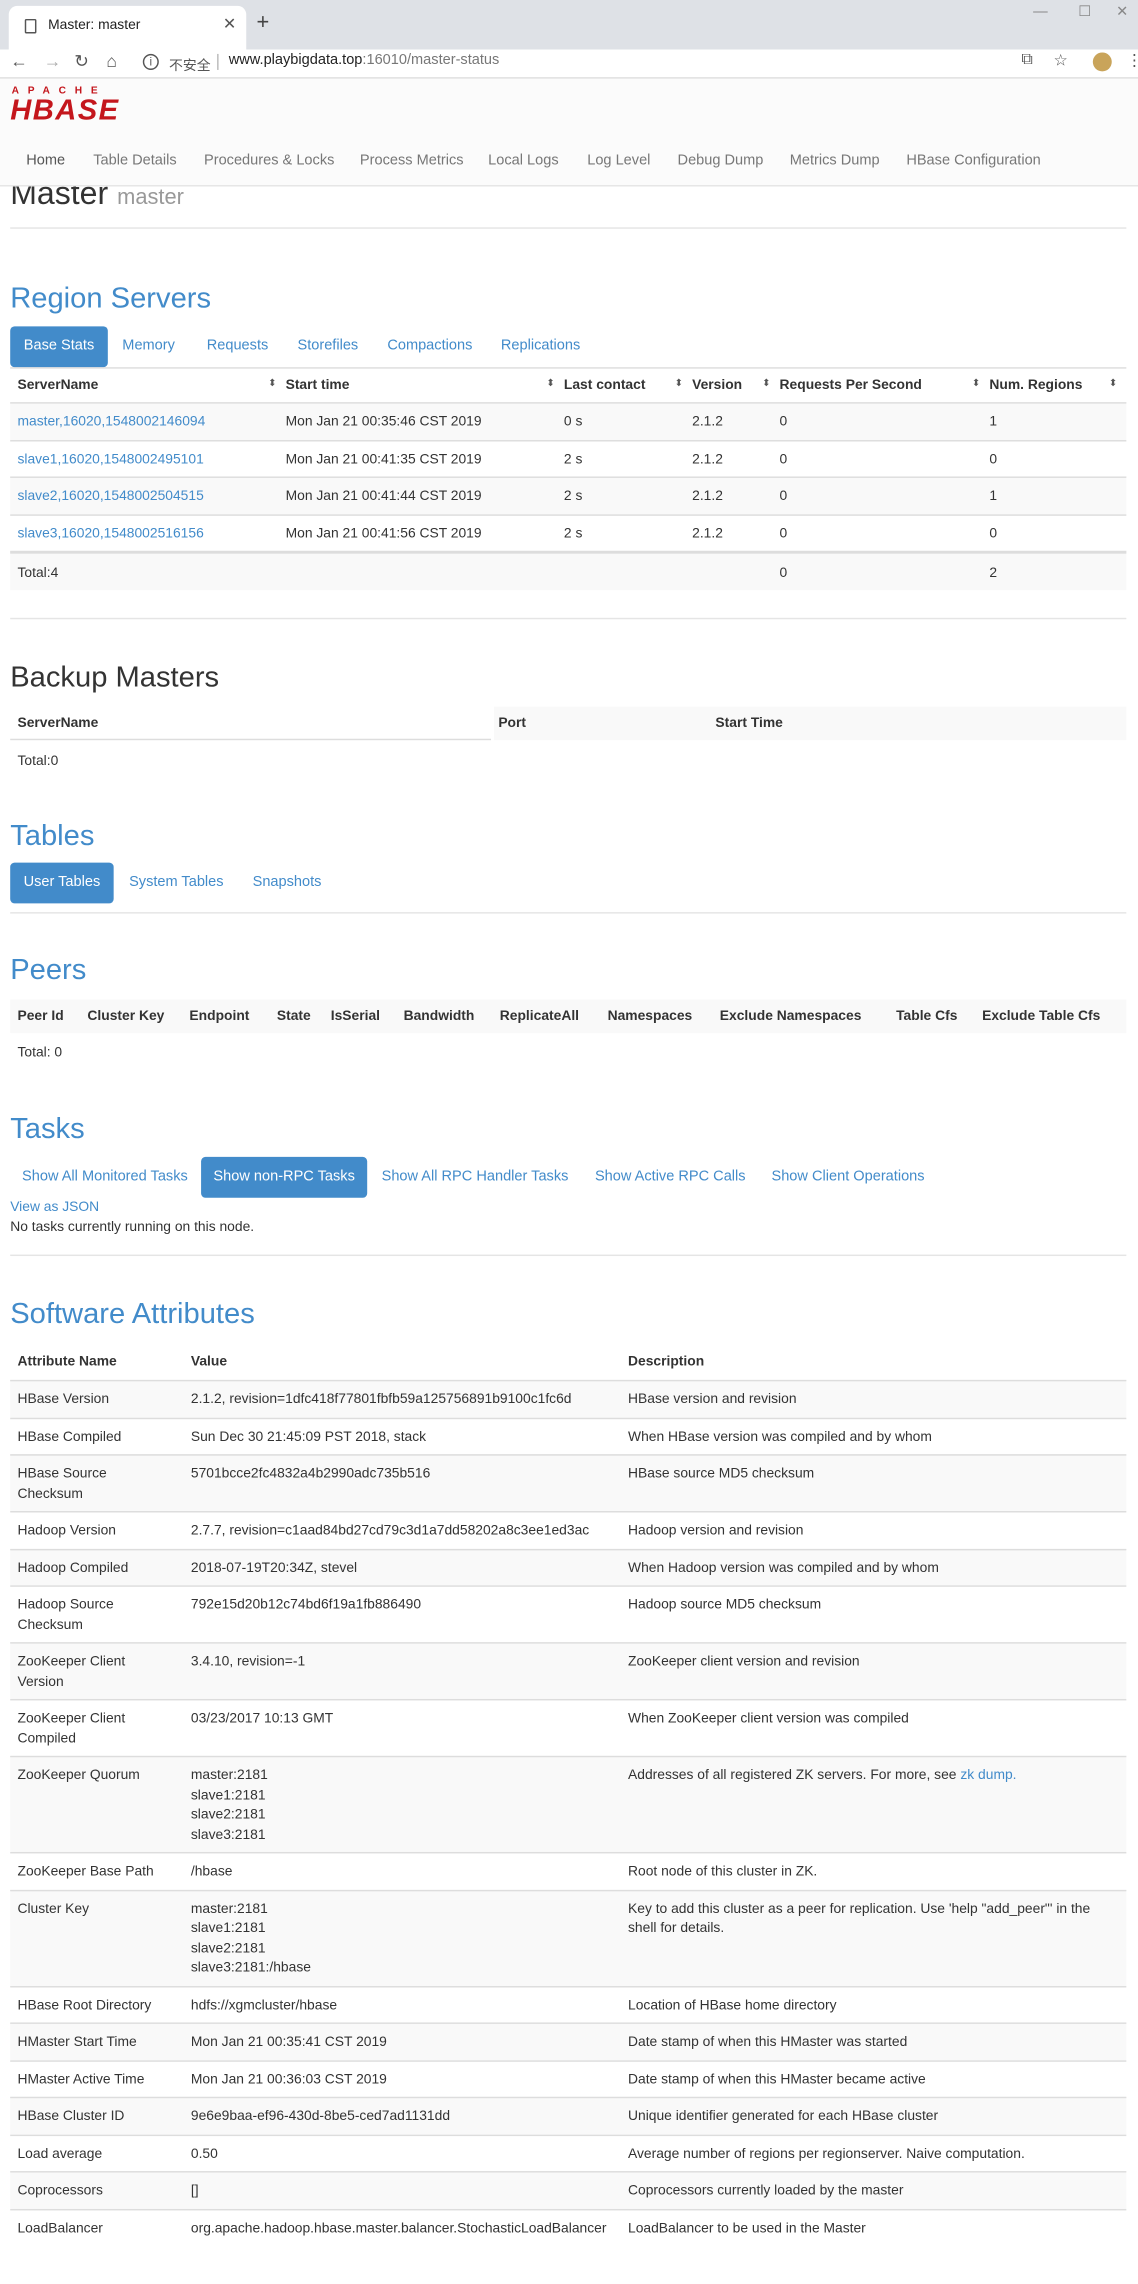  I want to click on close-window-icon: ✕, so click(1122, 12).